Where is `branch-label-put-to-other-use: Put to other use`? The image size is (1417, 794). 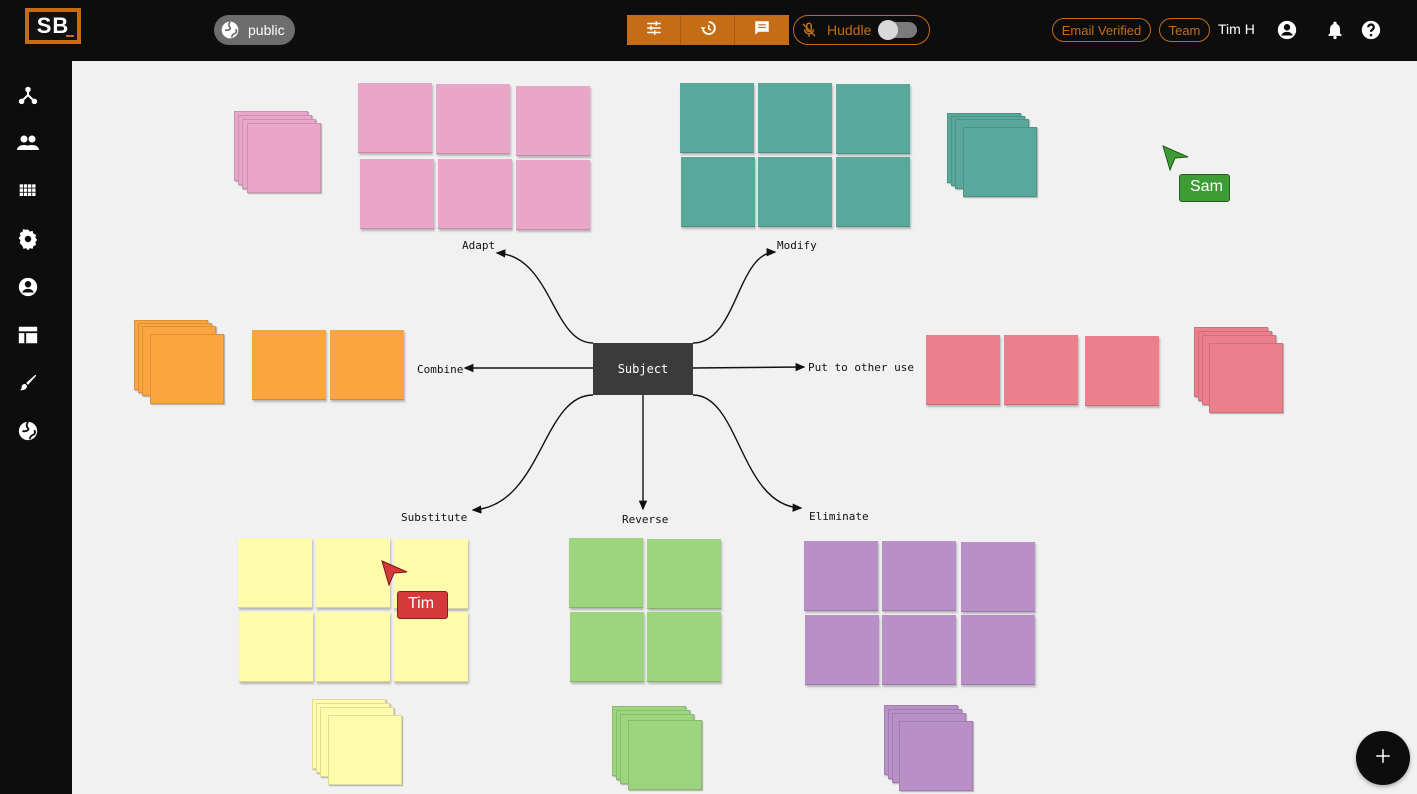 branch-label-put-to-other-use: Put to other use is located at coordinates (861, 367).